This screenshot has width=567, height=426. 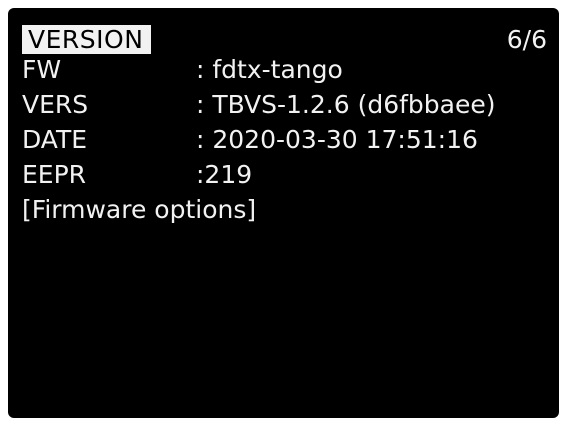 What do you see at coordinates (54, 174) in the screenshot?
I see `eepr-label: EEPR` at bounding box center [54, 174].